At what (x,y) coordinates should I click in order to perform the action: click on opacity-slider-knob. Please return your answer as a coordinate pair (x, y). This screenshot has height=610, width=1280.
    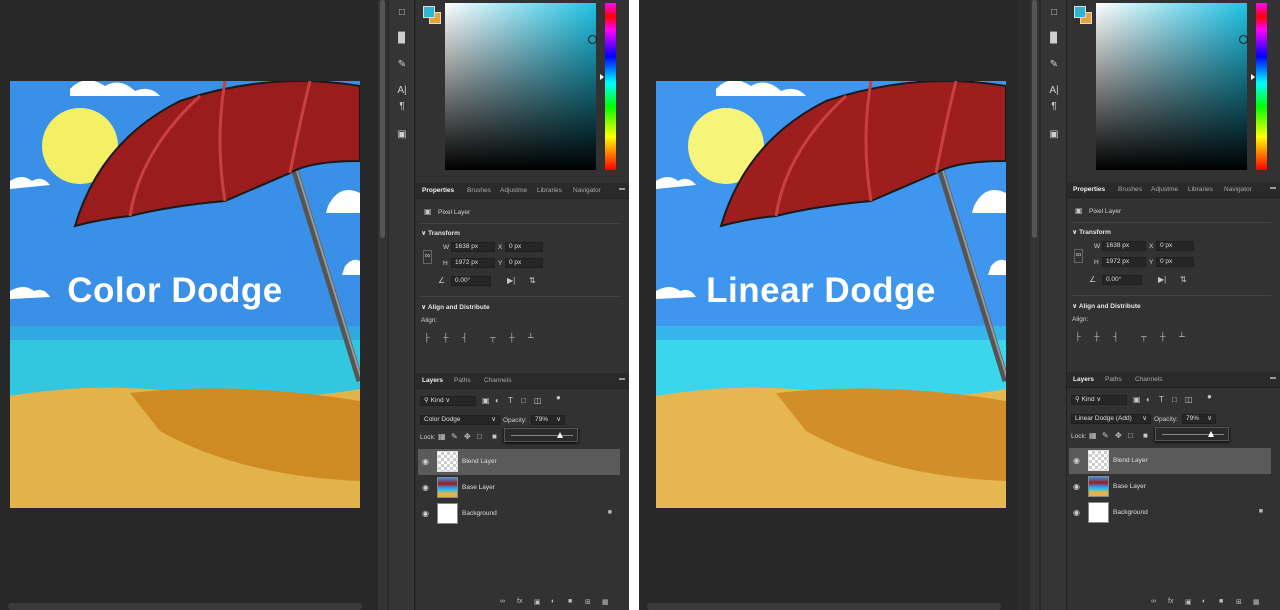
    Looking at the image, I should click on (559, 435).